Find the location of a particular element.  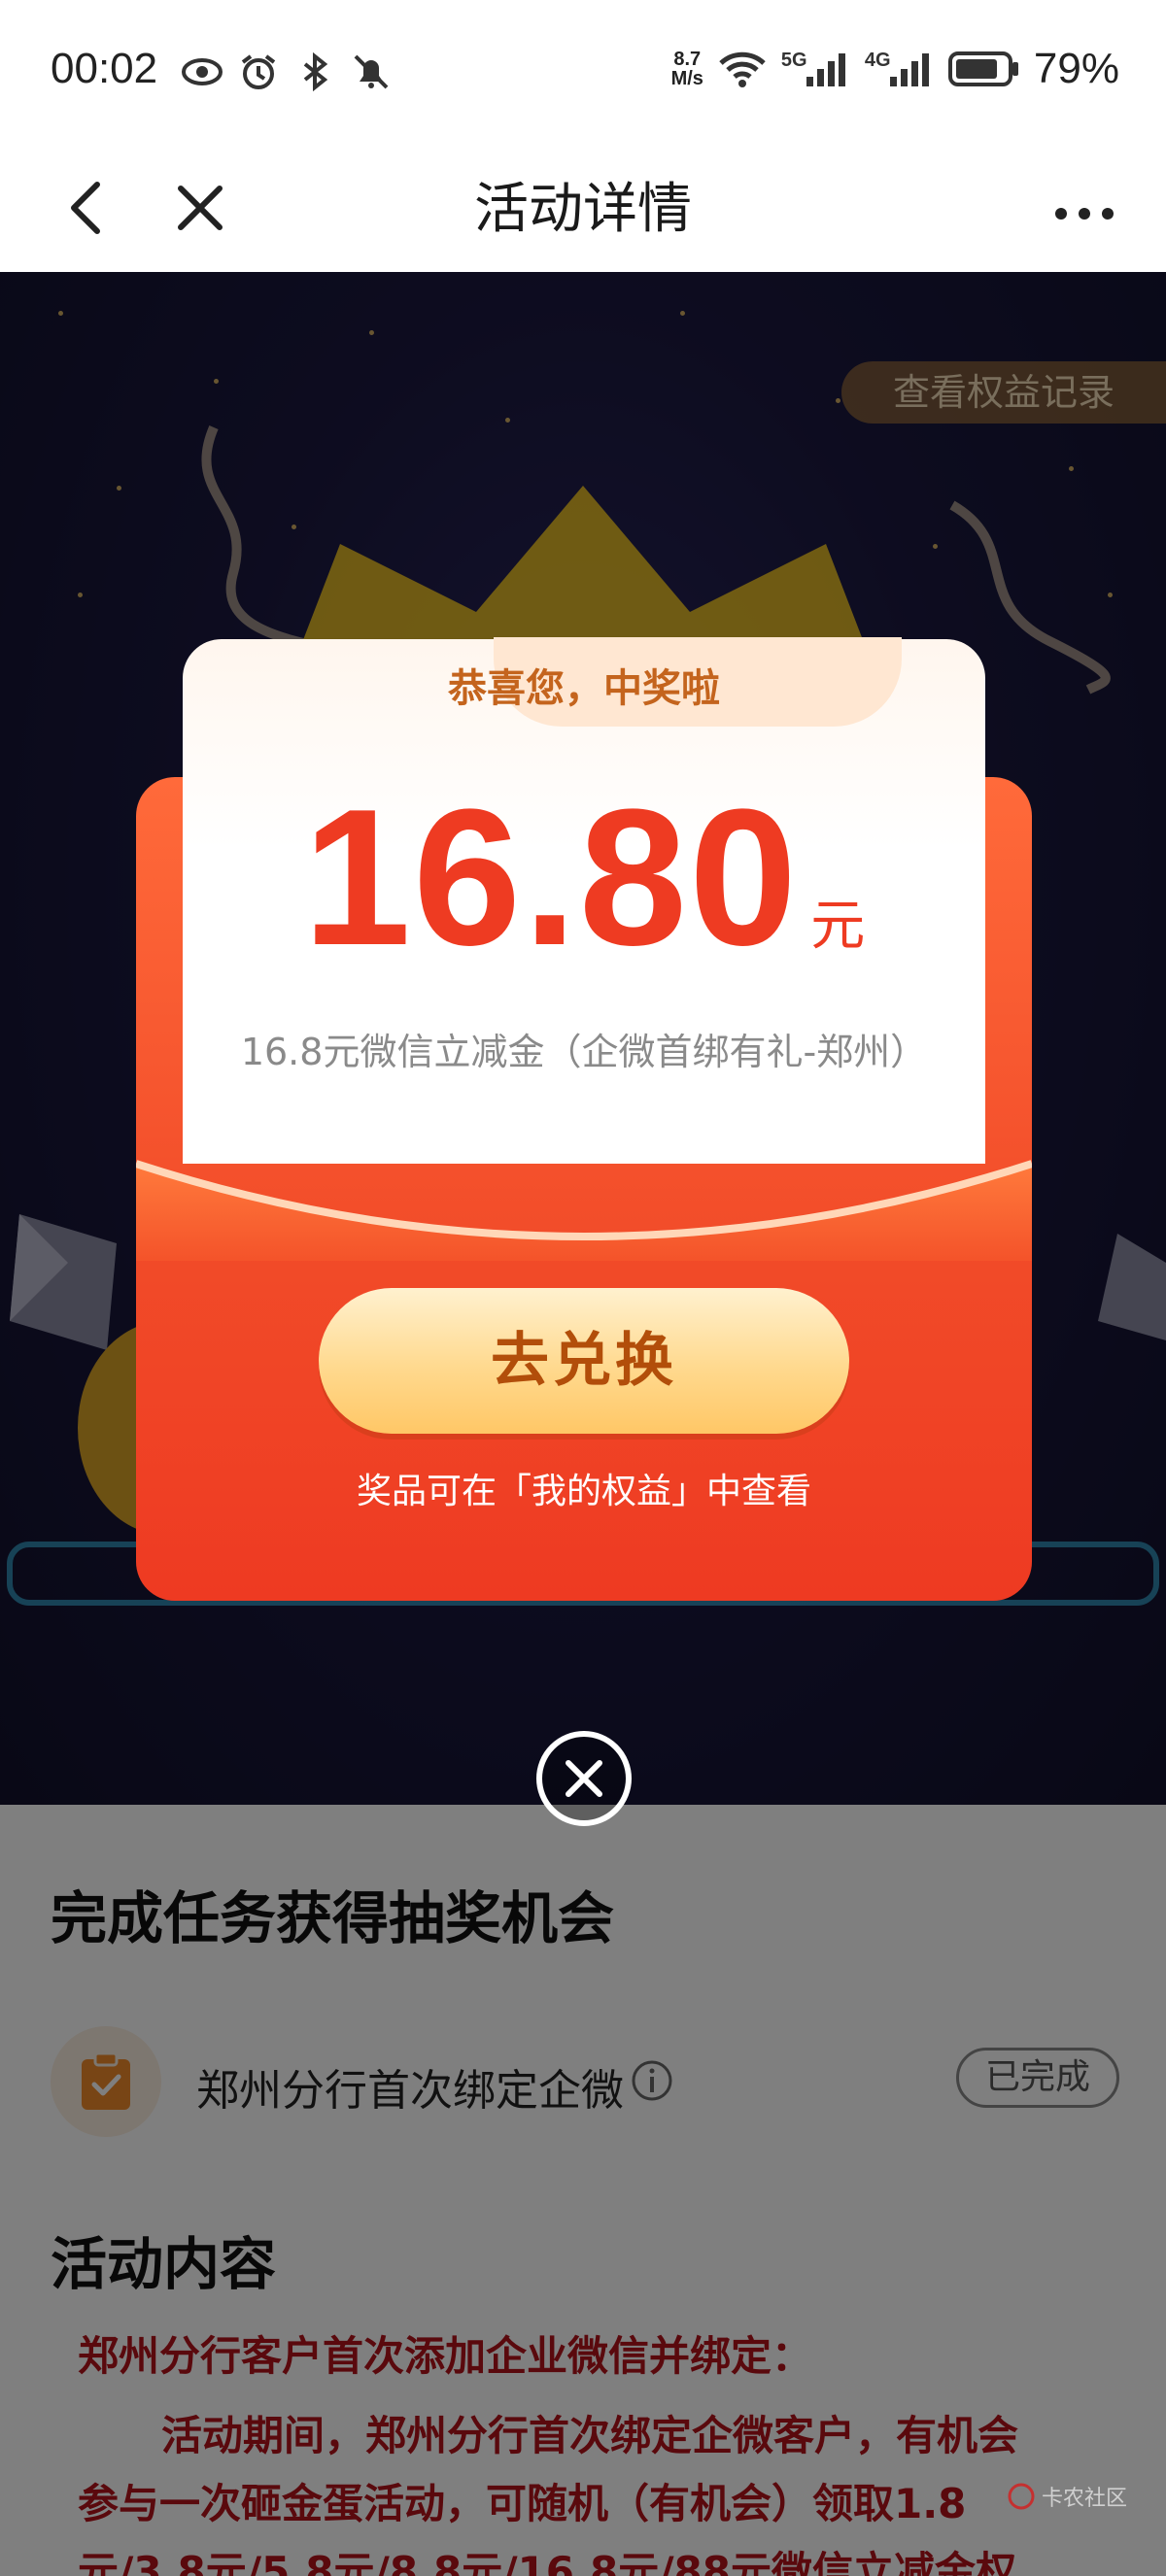

watermark-text: 卡农社区 is located at coordinates (1084, 2499).